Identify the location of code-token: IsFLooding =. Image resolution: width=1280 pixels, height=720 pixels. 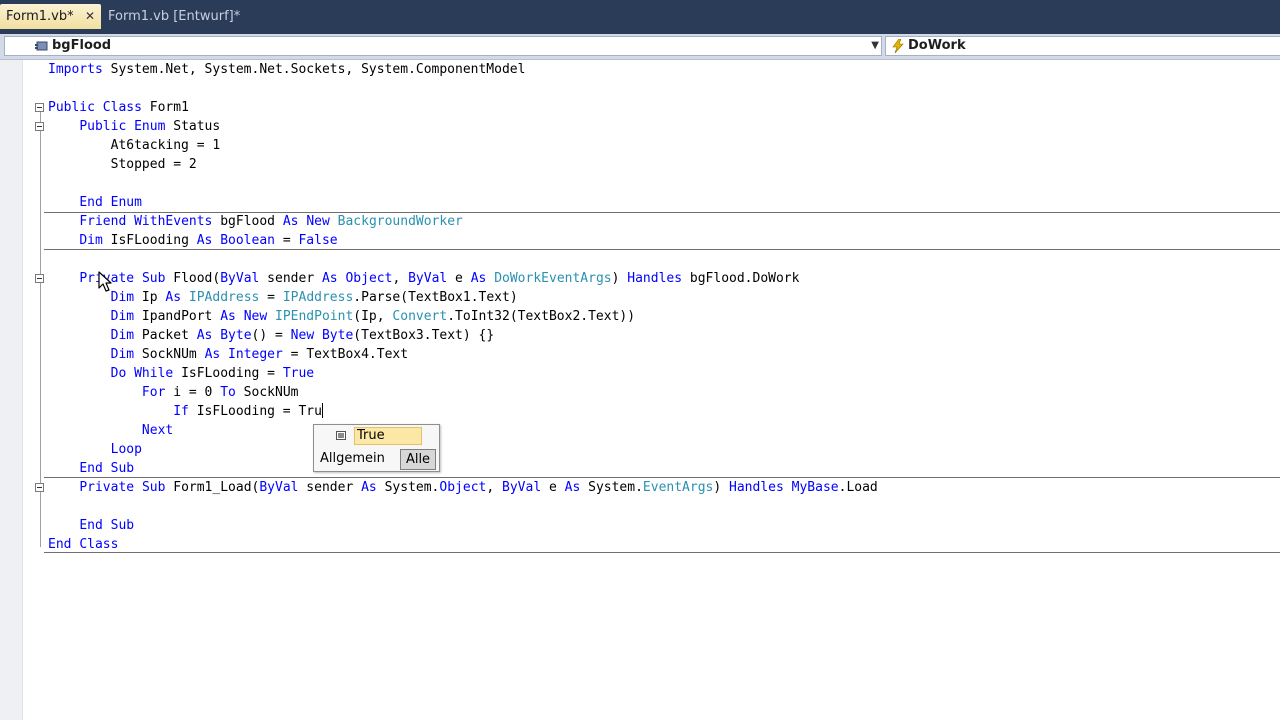
(228, 373).